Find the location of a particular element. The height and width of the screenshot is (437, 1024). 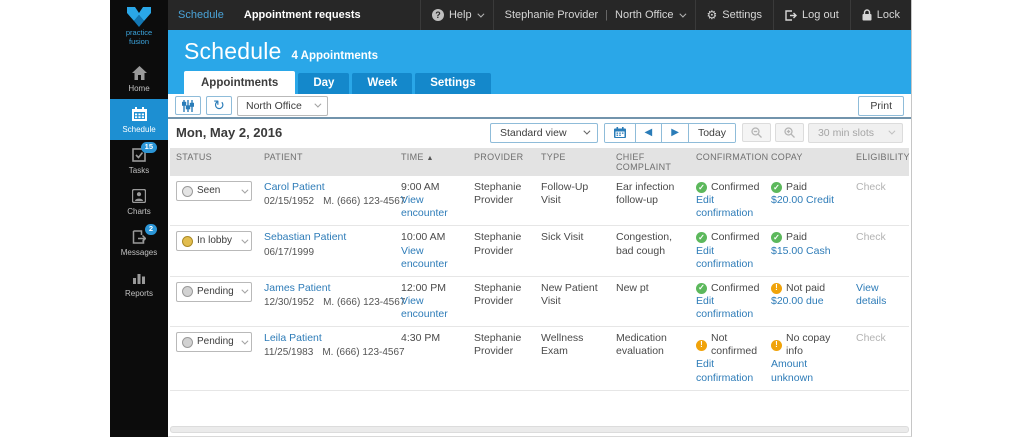

topnav-schedule: Schedule is located at coordinates (201, 15).